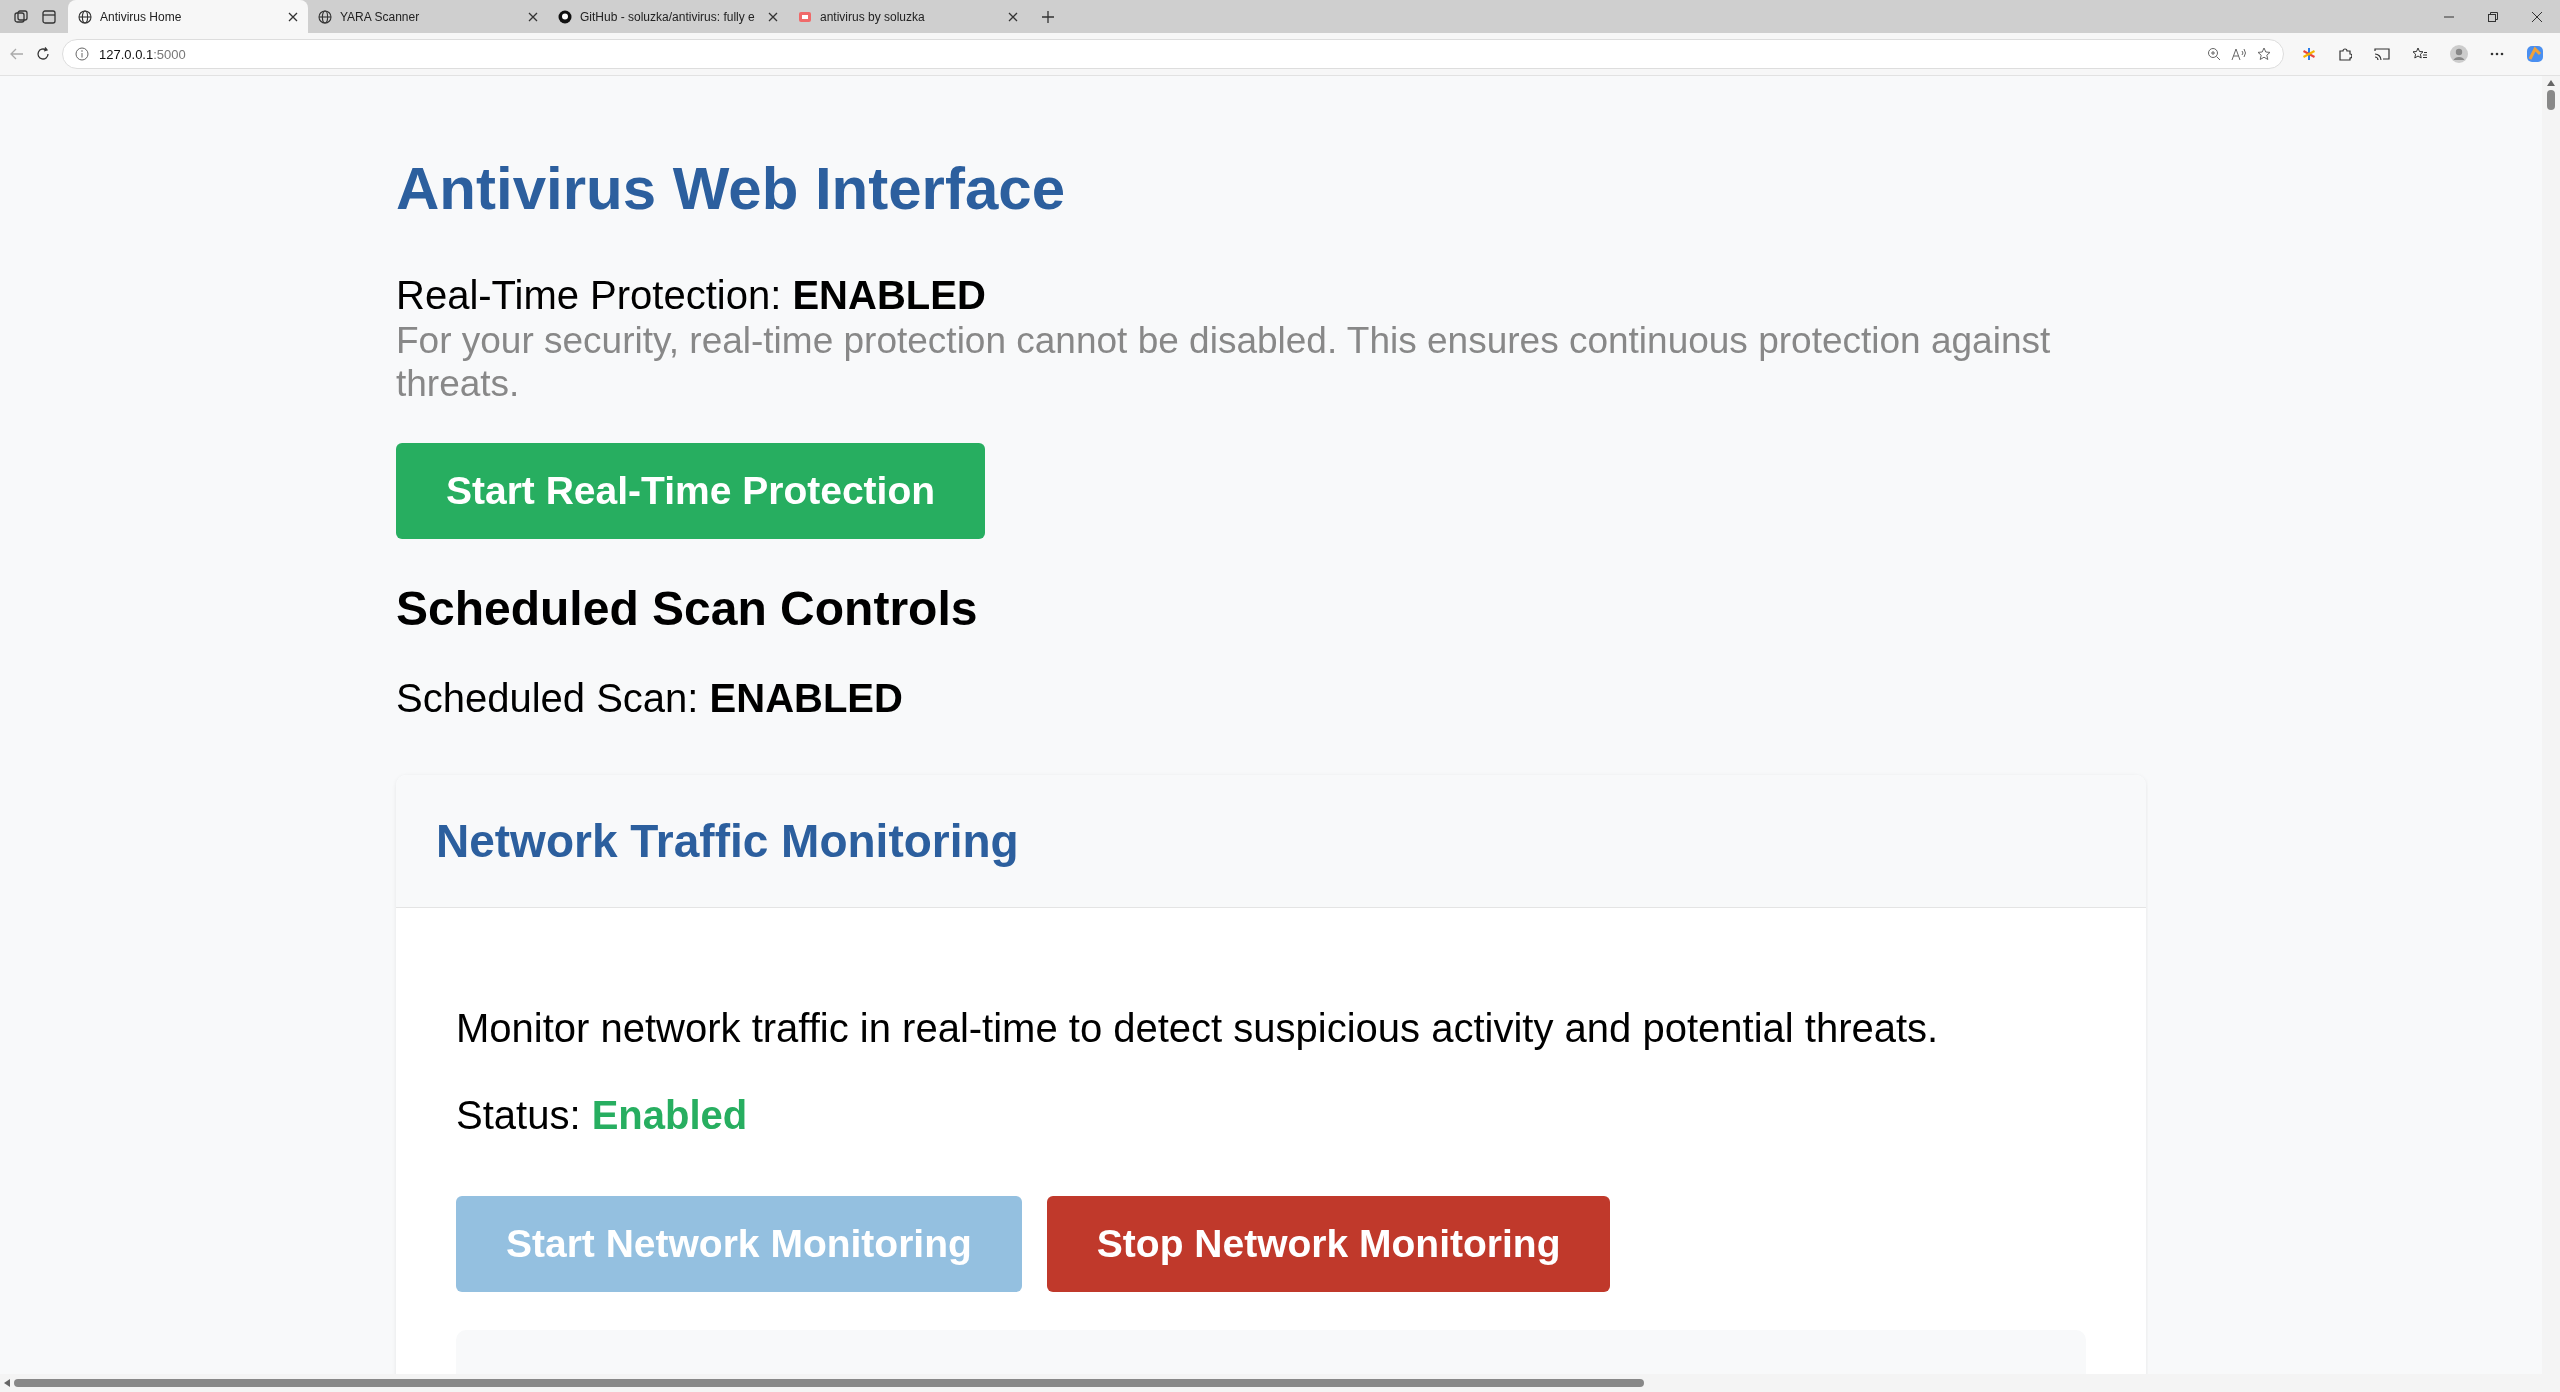 Image resolution: width=2560 pixels, height=1392 pixels. I want to click on read-aloud-icon, so click(2239, 54).